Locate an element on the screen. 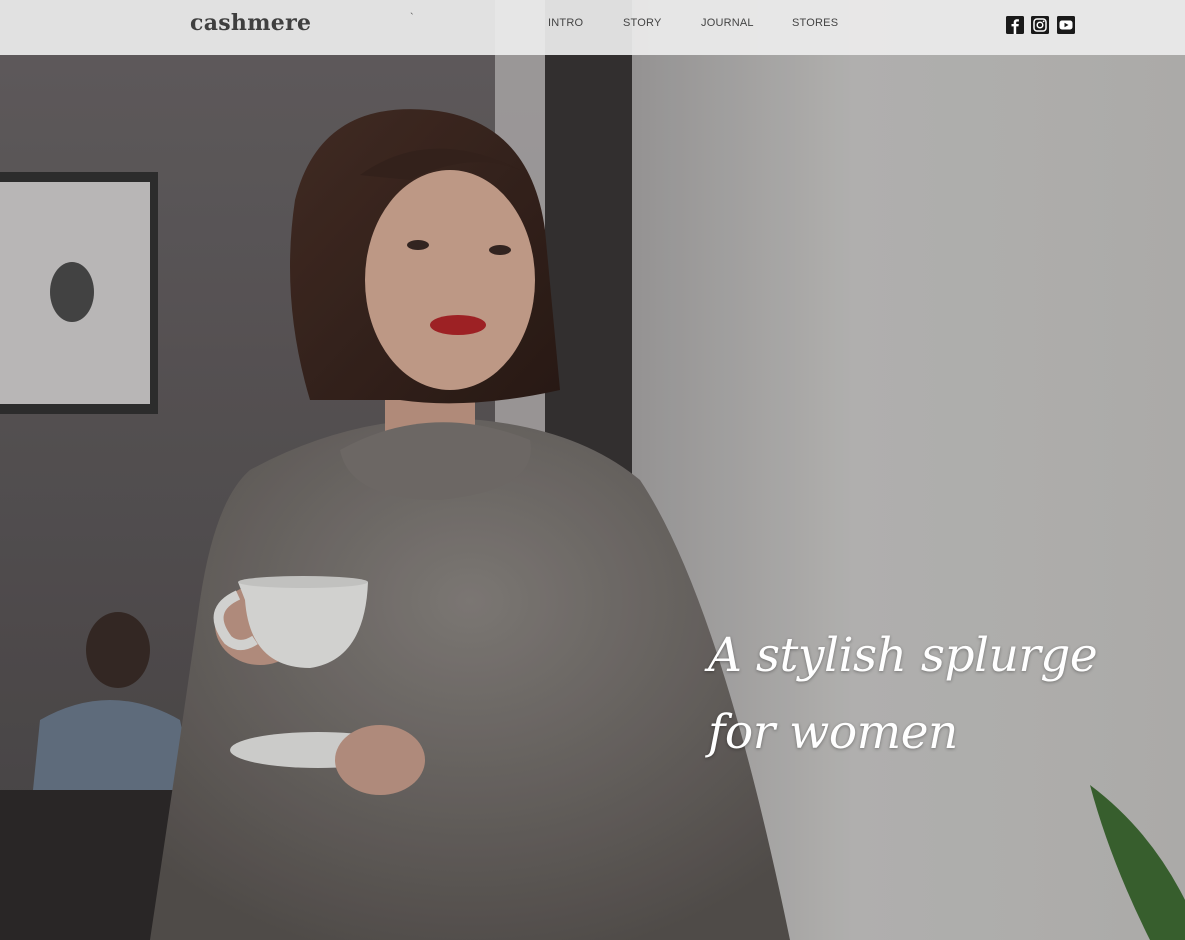 The image size is (1185, 940). hero-tagline: A stylish splurge for women is located at coordinates (908, 694).